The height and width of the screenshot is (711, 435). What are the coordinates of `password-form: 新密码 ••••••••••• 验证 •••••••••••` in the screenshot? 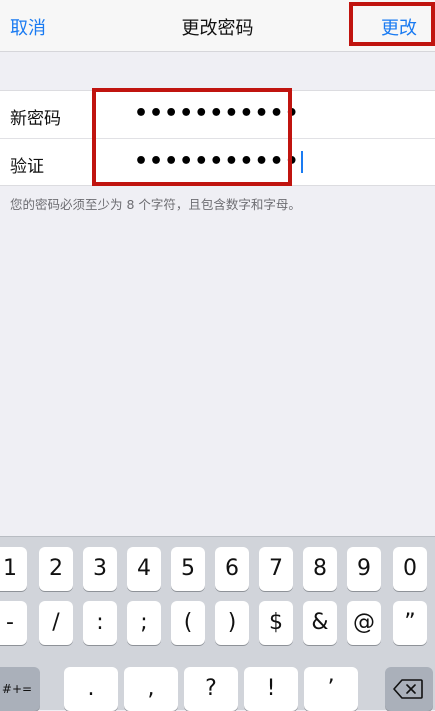 It's located at (217, 138).